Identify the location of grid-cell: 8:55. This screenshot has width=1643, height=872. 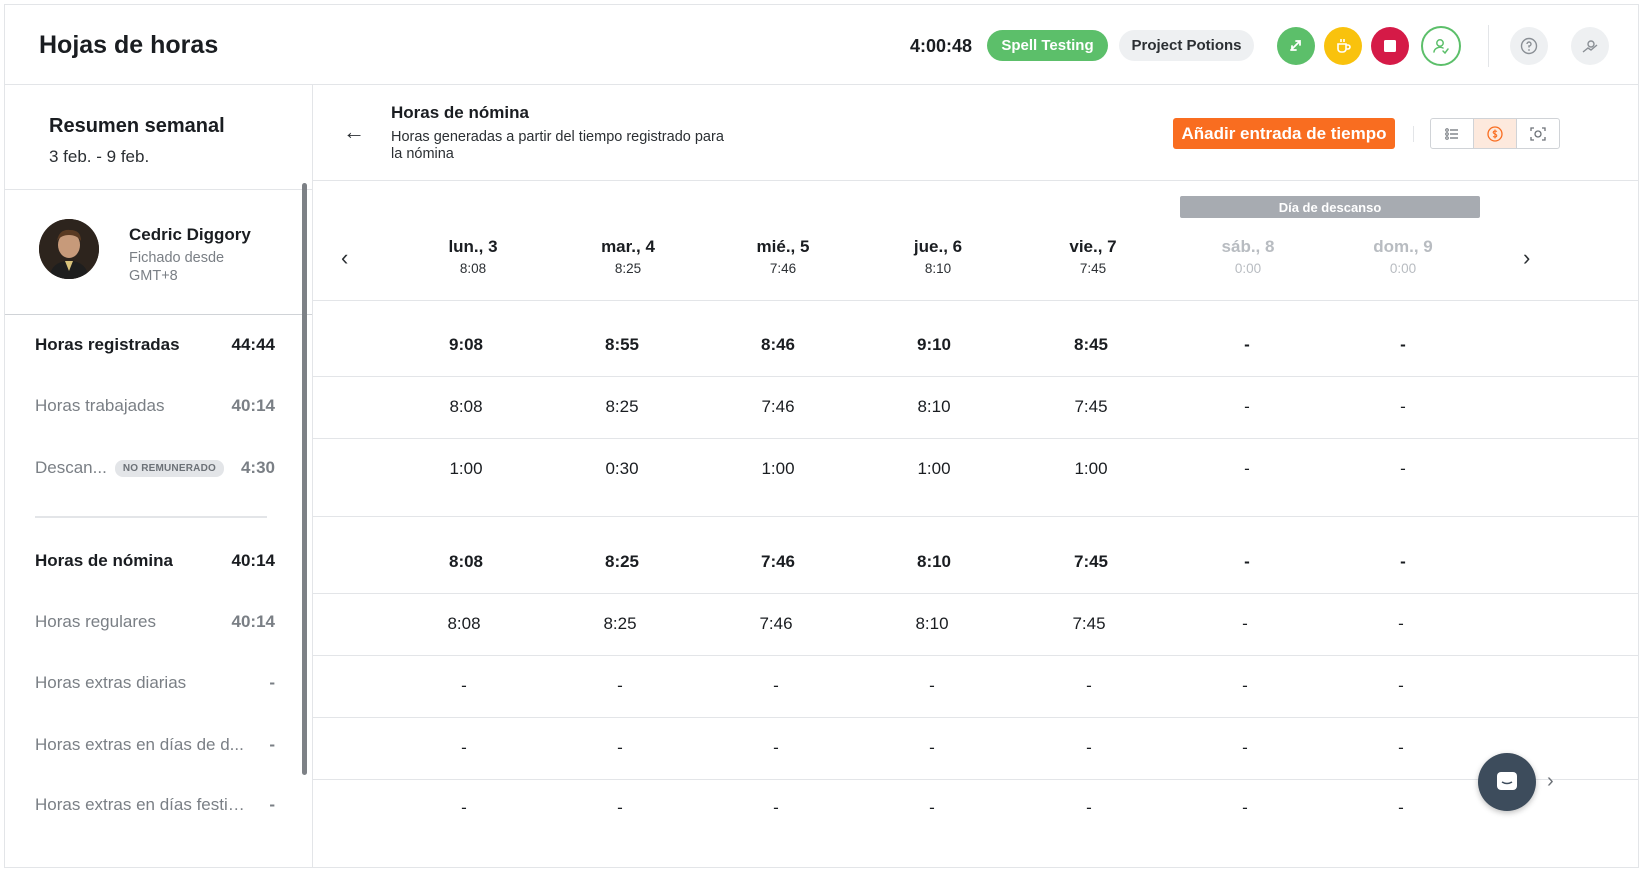
(622, 345).